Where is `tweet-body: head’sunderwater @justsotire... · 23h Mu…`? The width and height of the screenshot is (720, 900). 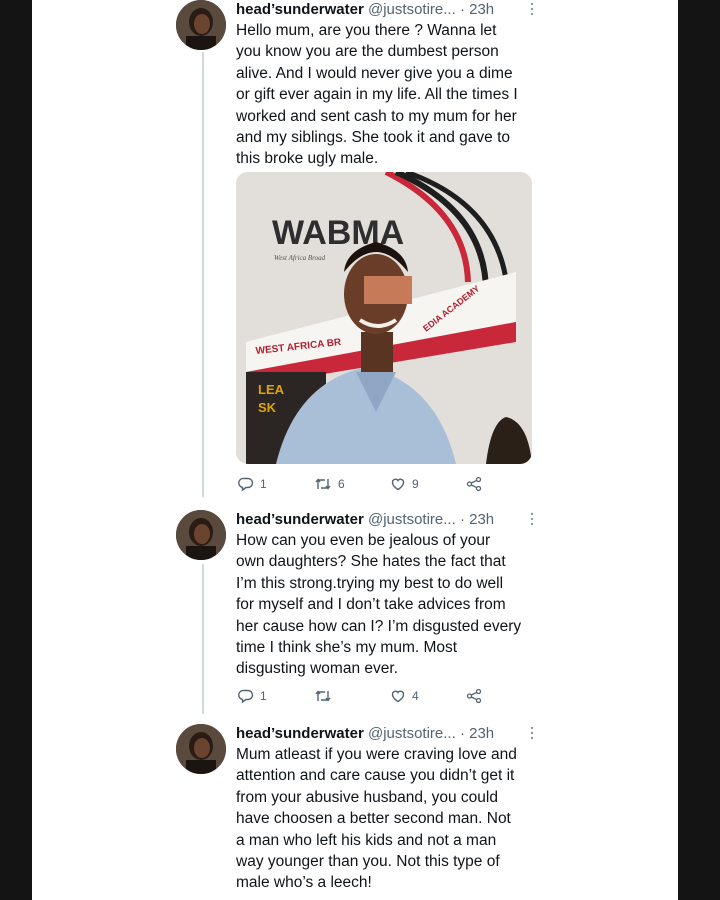
tweet-body: head’sunderwater @justsotire... · 23h Mu… is located at coordinates (386, 809).